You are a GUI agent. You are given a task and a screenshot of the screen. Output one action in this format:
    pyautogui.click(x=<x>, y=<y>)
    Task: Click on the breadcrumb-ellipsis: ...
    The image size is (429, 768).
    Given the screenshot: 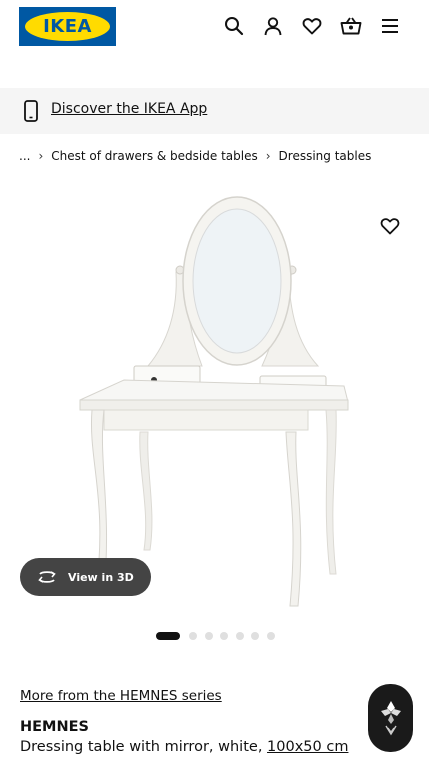 What is the action you would take?
    pyautogui.click(x=24, y=156)
    